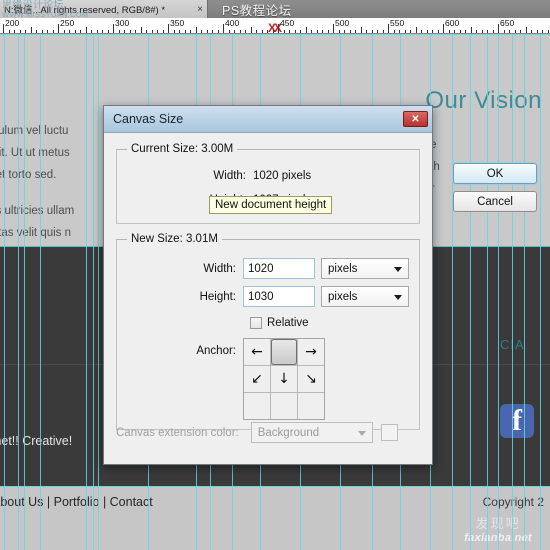 This screenshot has height=550, width=550. I want to click on ruler-tick-label: 500, so click(342, 23).